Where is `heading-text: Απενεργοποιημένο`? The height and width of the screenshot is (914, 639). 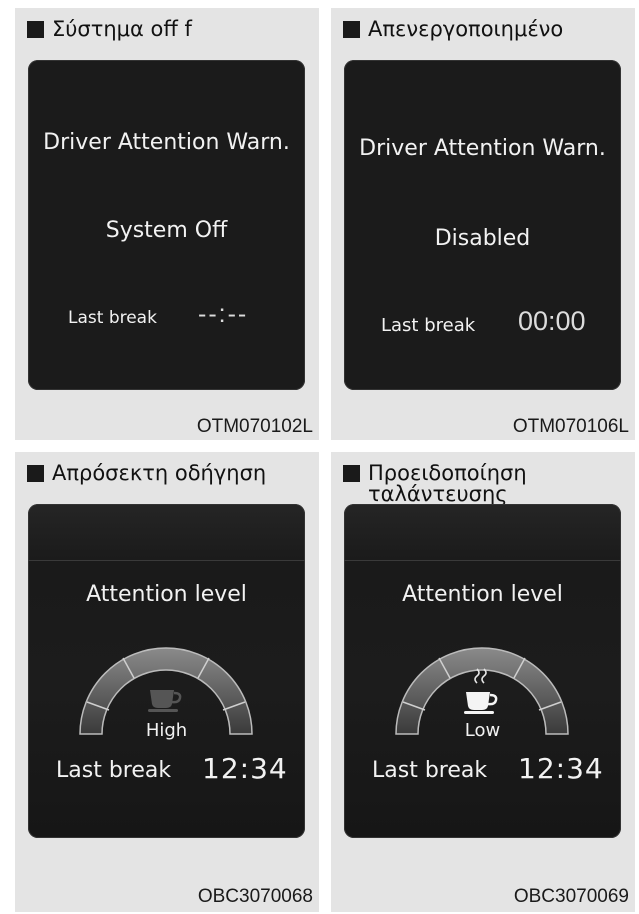 heading-text: Απενεργοποιημένο is located at coordinates (466, 29).